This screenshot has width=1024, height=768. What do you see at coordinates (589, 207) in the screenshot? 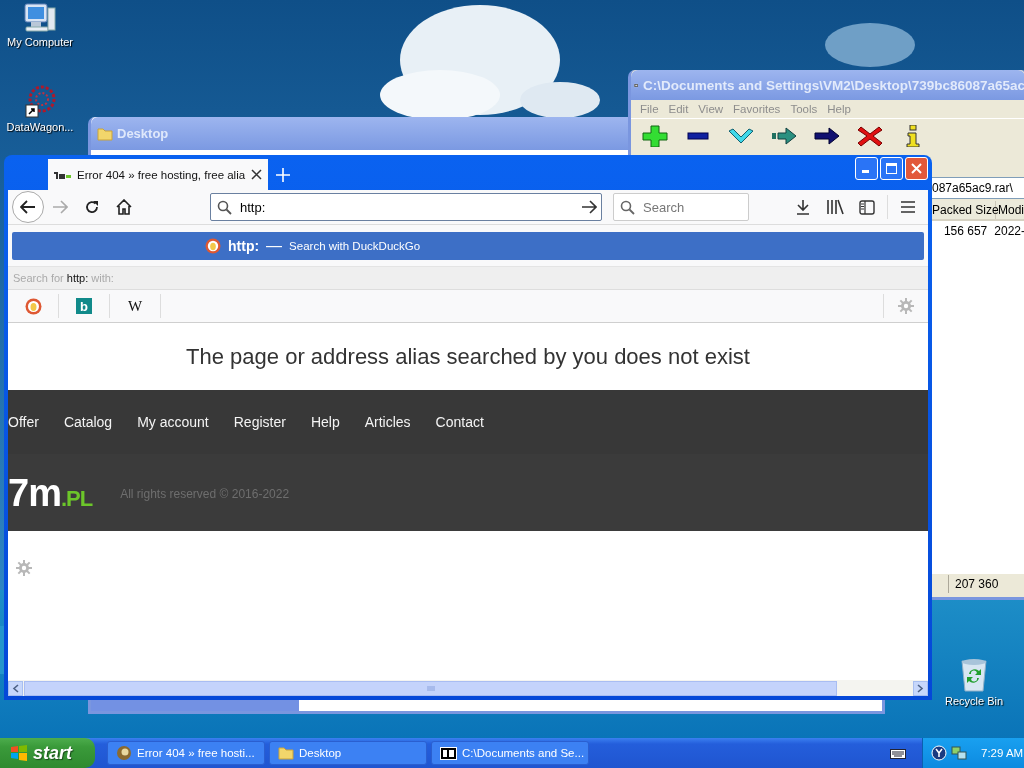
I see `go-arrow-icon` at bounding box center [589, 207].